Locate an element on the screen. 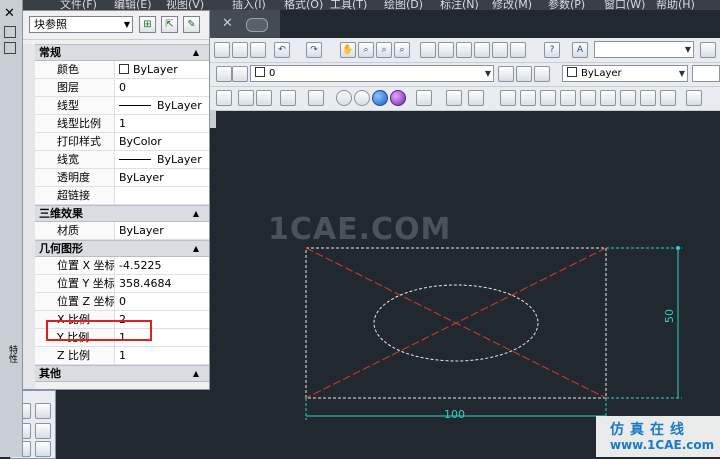  menu-item-modify: 修改(M) is located at coordinates (512, 5).